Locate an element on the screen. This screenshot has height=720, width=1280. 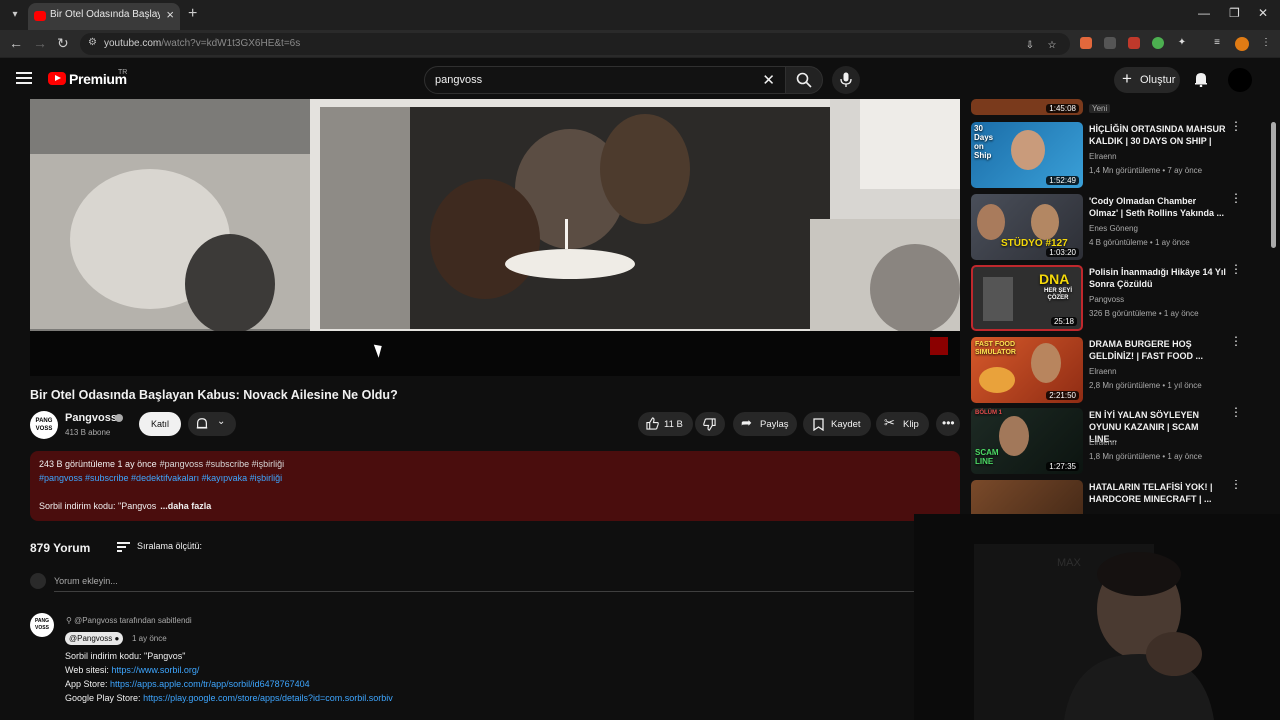
forward-icon: → is located at coordinates (40, 43).